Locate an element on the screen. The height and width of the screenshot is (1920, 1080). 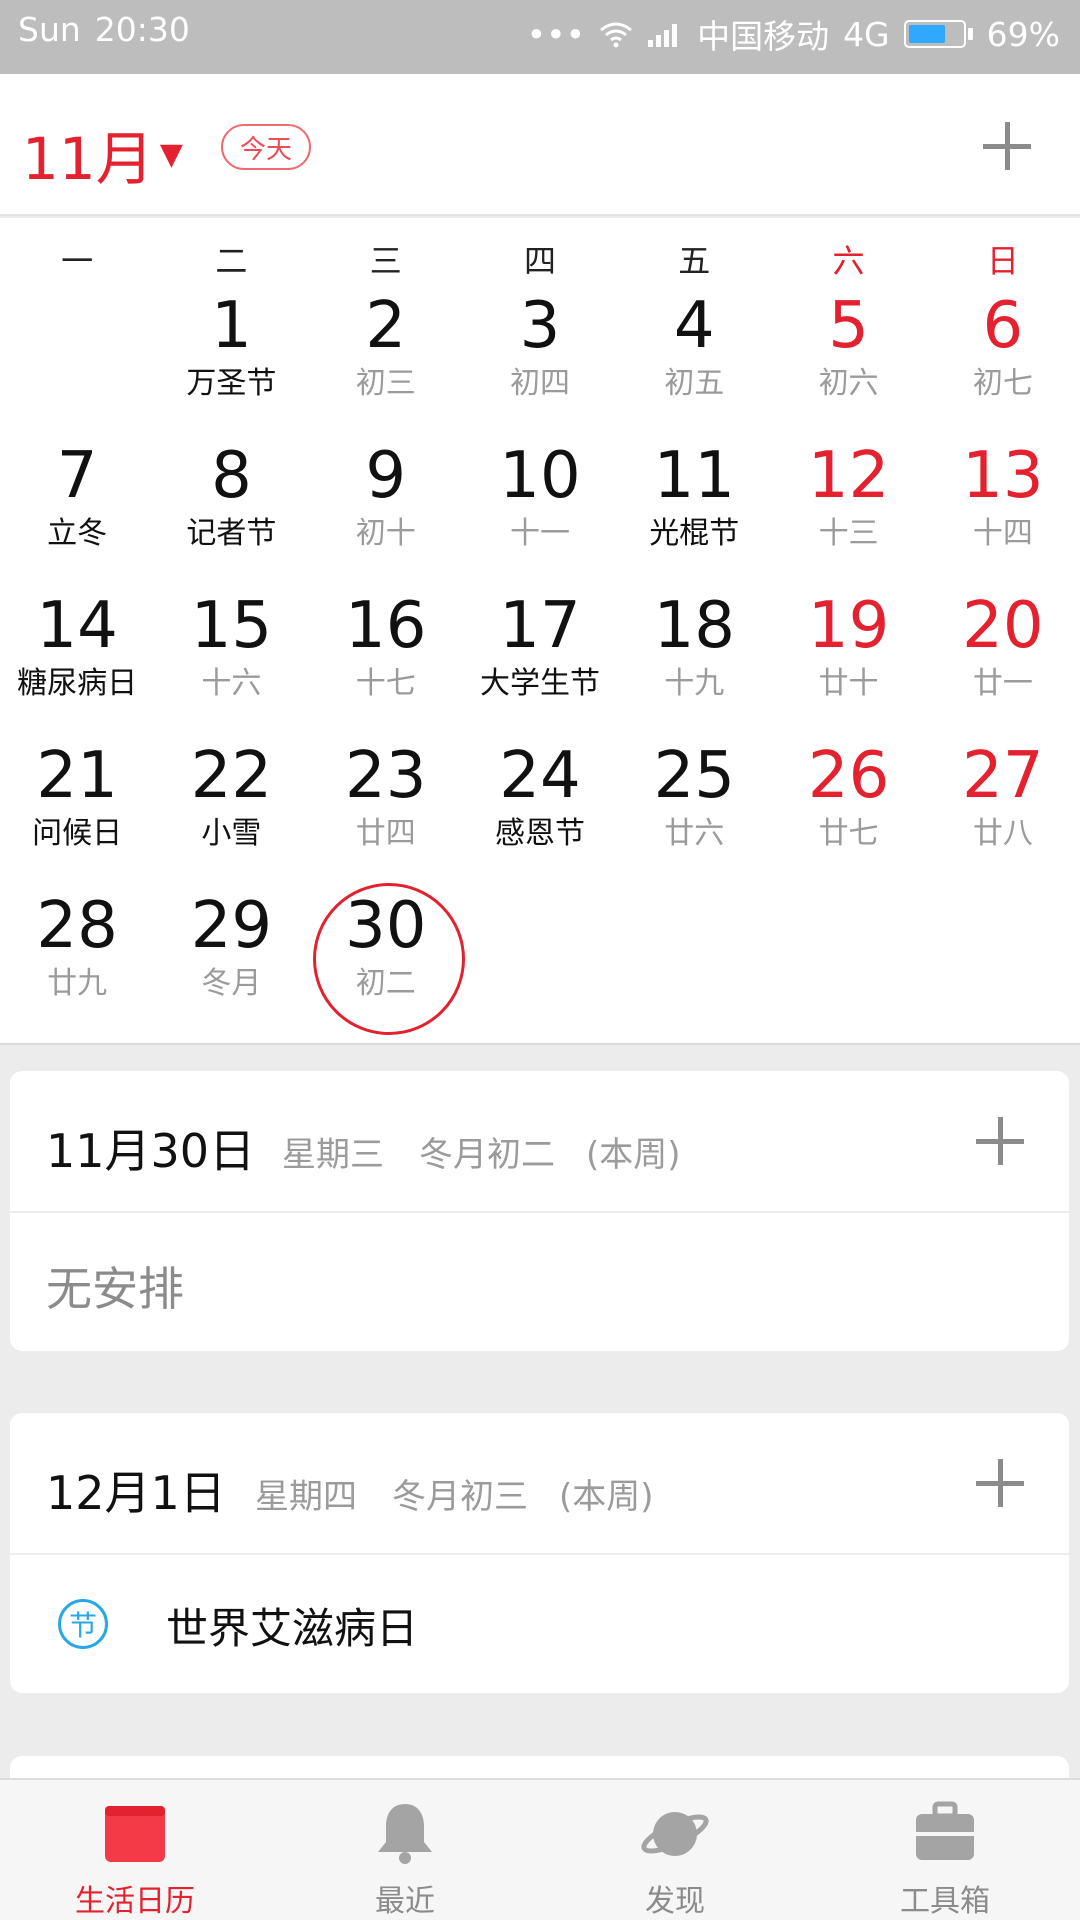
day-number: 7 is located at coordinates (77, 476).